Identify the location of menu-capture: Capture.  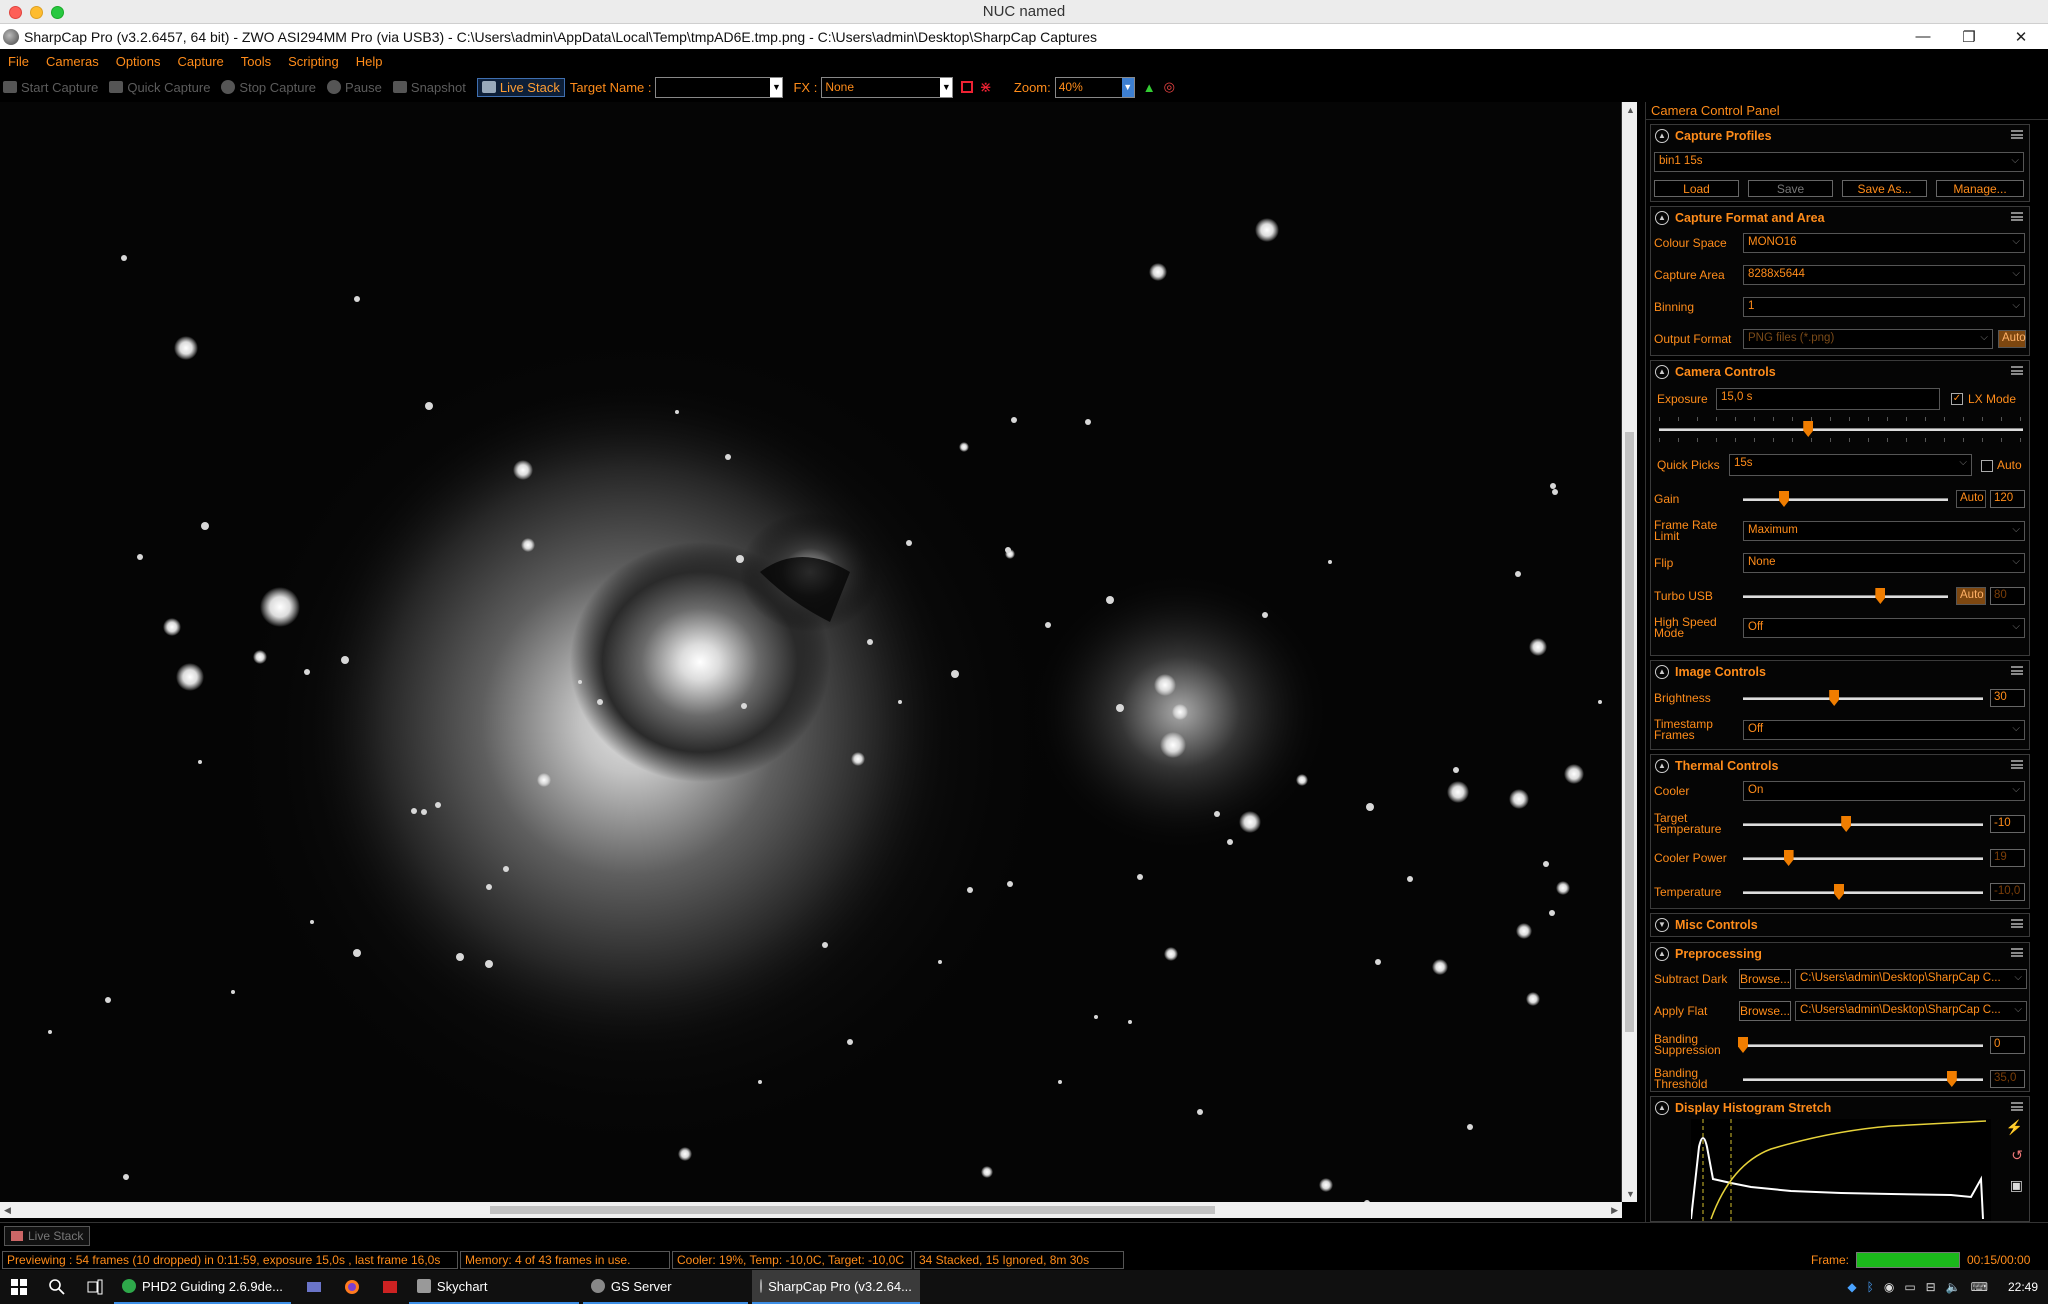
(201, 61).